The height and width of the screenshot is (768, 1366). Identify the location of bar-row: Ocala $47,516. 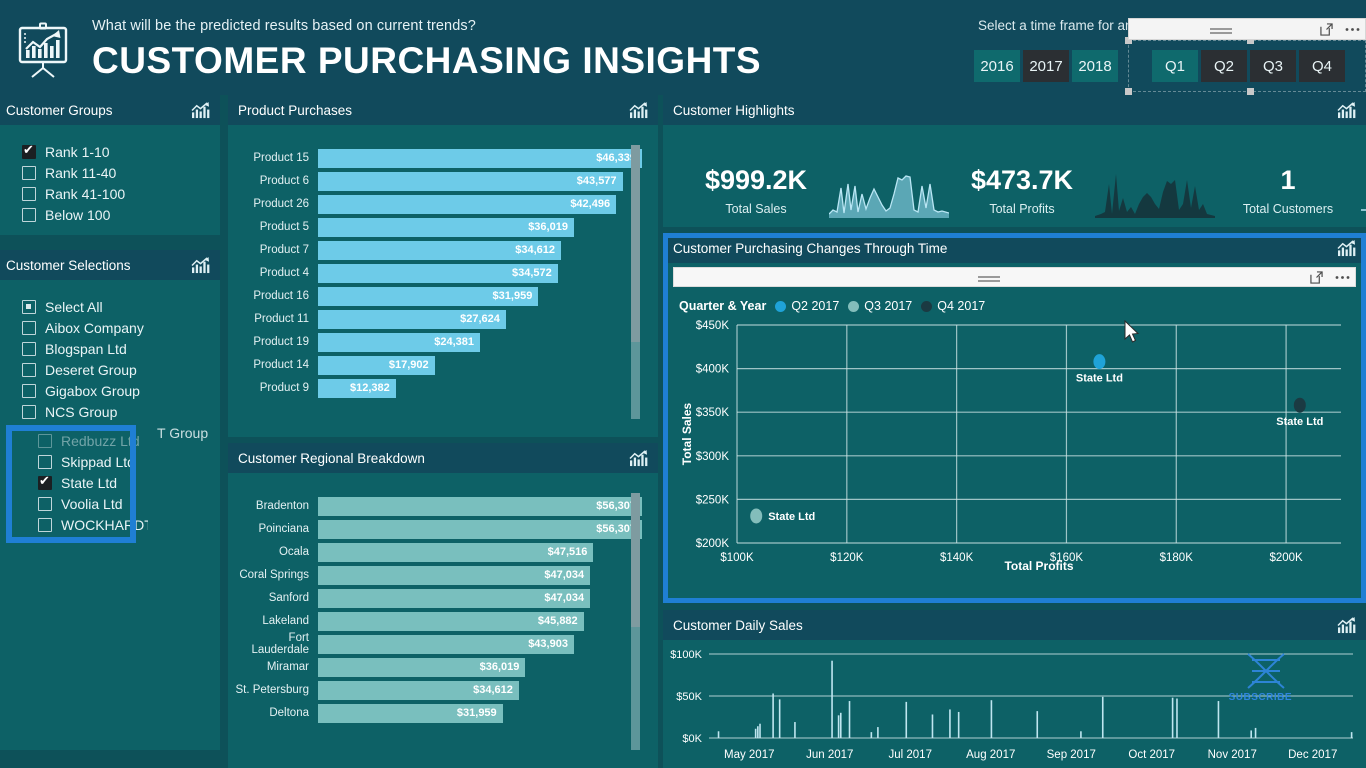
(438, 552).